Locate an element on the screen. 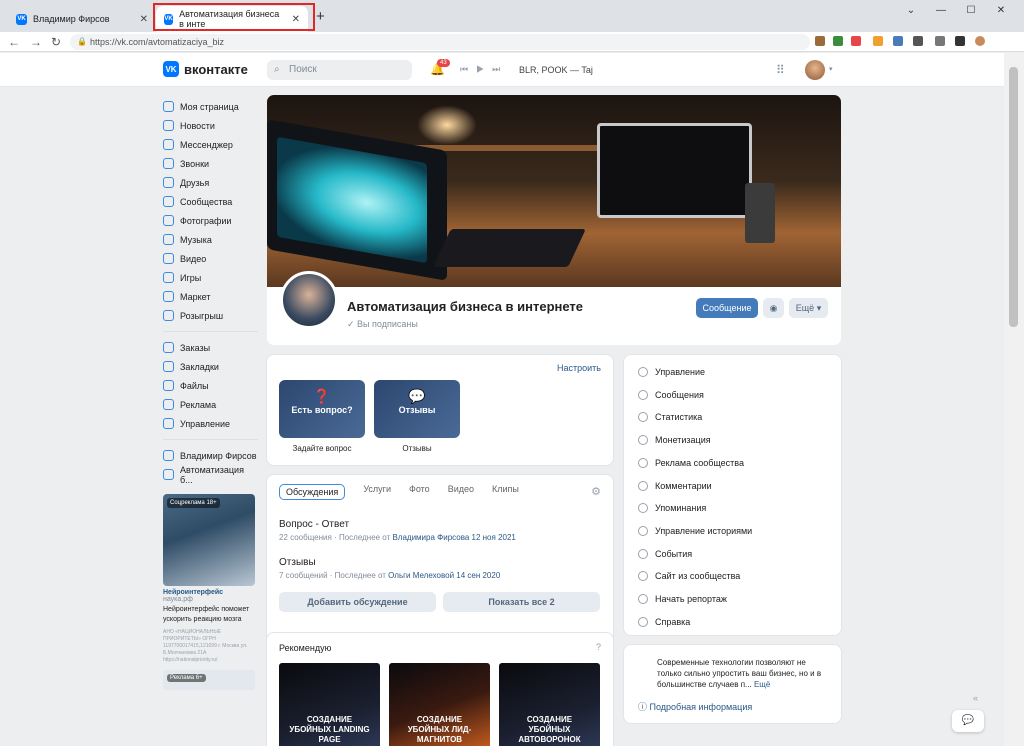 The width and height of the screenshot is (1024, 746). scrollbar is located at coordinates (1014, 399).